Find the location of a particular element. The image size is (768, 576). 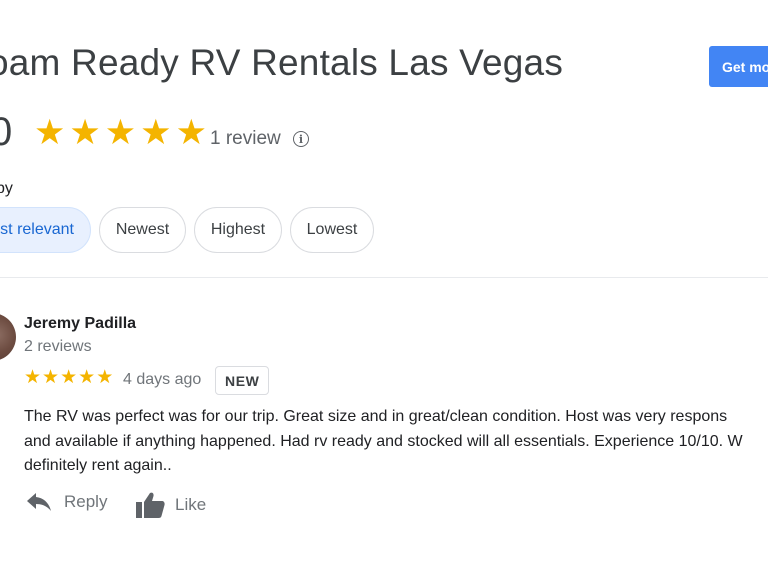

review-stars: ★ ★ ★ ★ ★ is located at coordinates (68, 378).